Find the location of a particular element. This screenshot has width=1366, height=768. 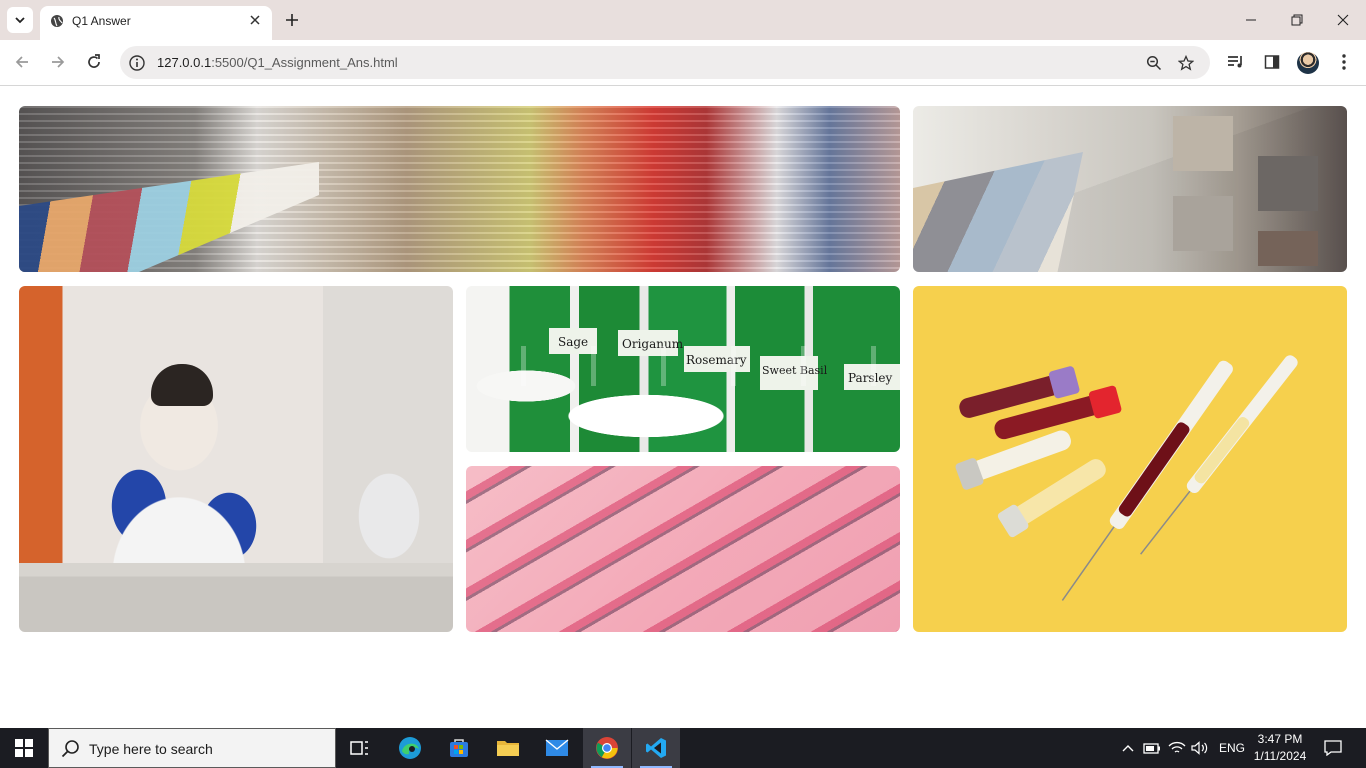

close-icon is located at coordinates (1343, 20).